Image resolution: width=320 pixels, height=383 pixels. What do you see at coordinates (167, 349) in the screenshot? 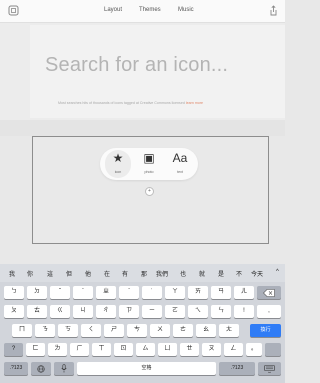
I see `key: ㄩ` at bounding box center [167, 349].